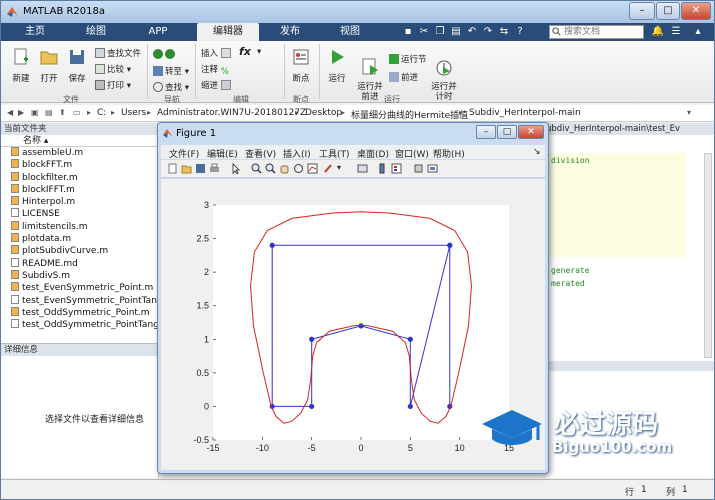  What do you see at coordinates (408, 59) in the screenshot?
I see `run-section-button: 运行节` at bounding box center [408, 59].